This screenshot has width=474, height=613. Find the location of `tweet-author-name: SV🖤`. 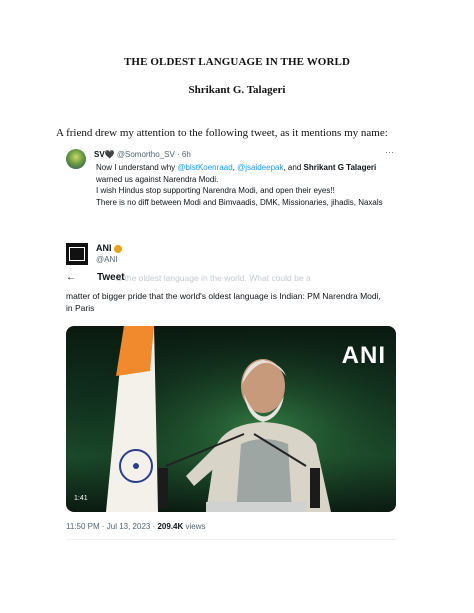

tweet-author-name: SV🖤 is located at coordinates (104, 154).